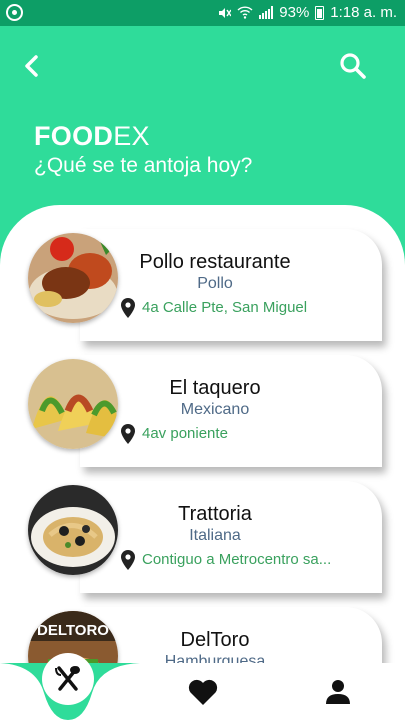 Image resolution: width=405 pixels, height=720 pixels. Describe the element at coordinates (215, 283) in the screenshot. I see `restaurant-category: Pollo` at that location.